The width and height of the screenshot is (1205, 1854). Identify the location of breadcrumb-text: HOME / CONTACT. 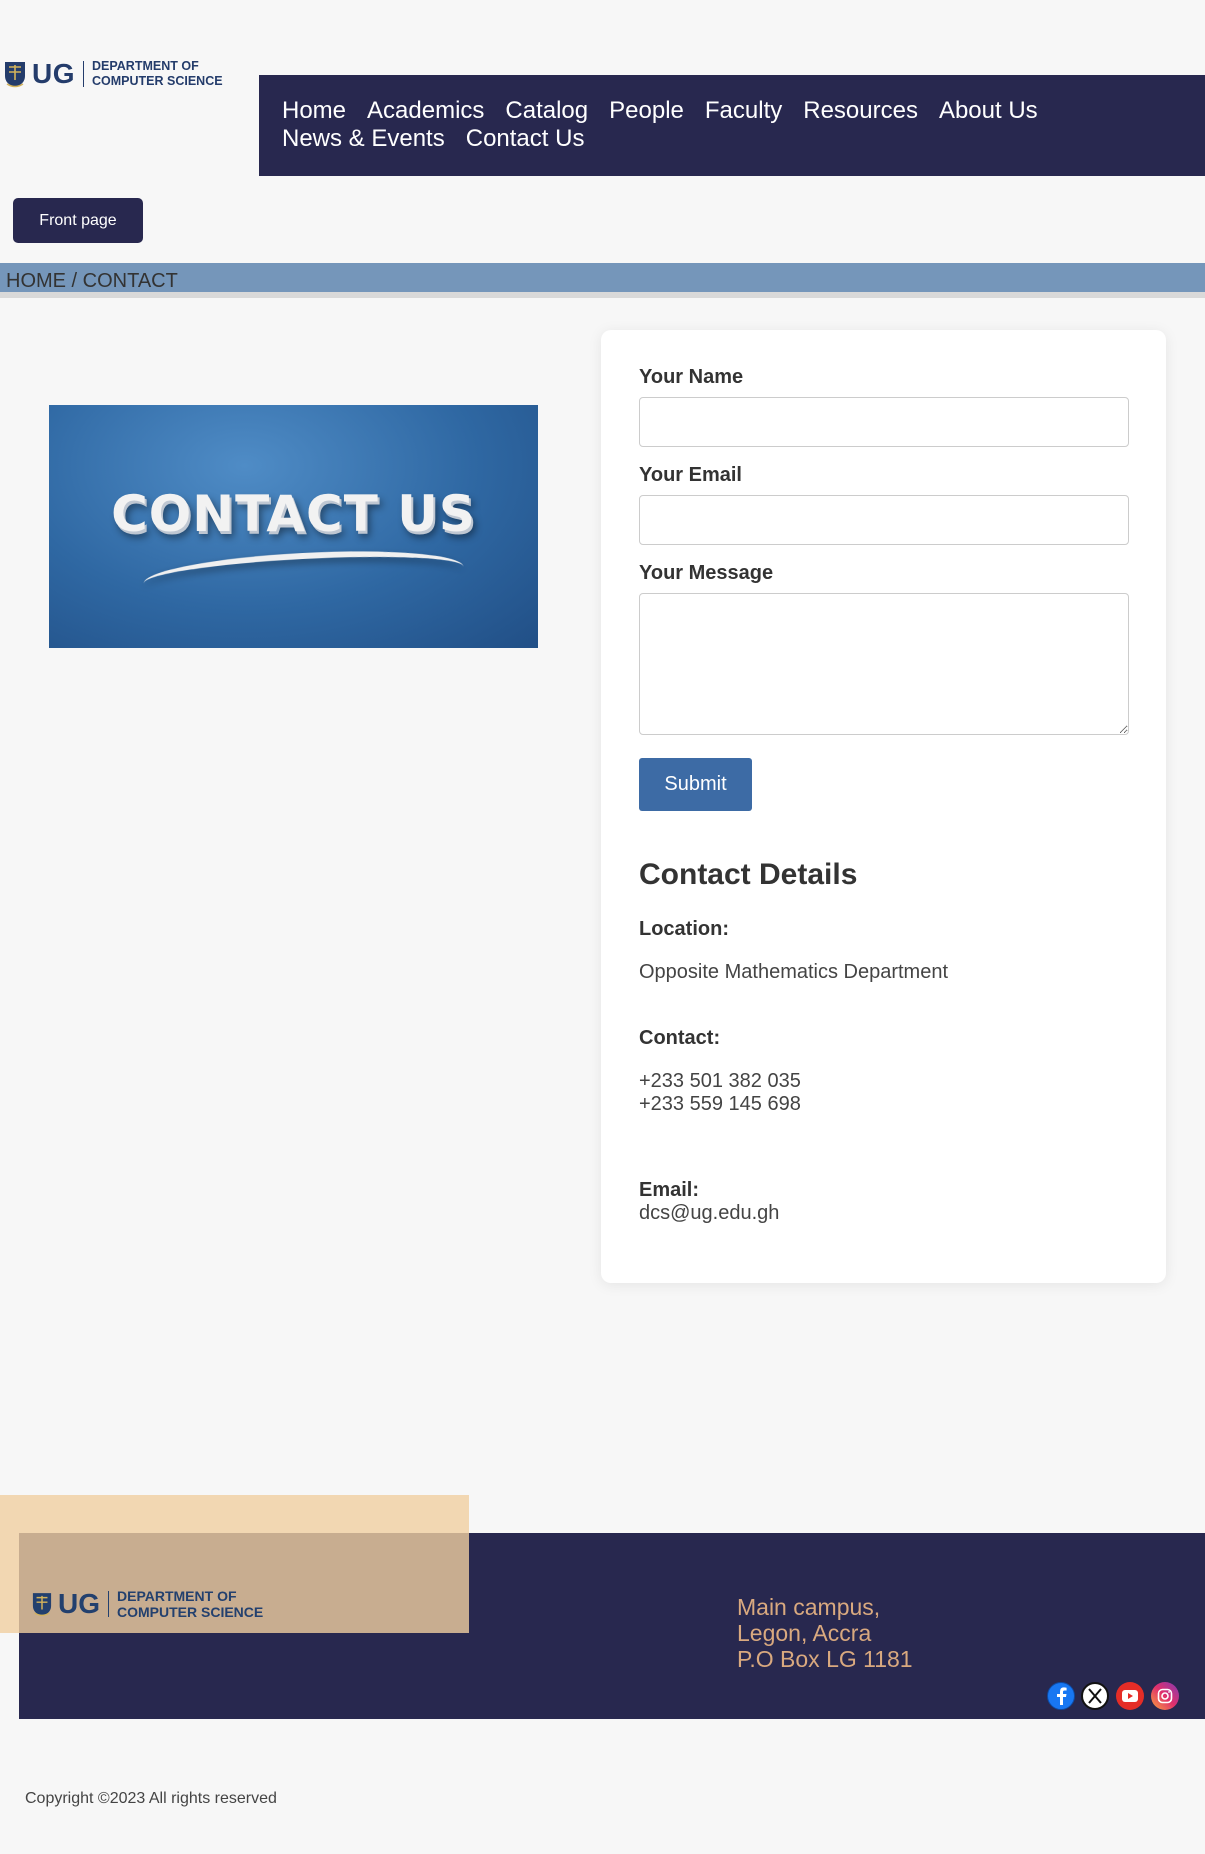
(92, 281).